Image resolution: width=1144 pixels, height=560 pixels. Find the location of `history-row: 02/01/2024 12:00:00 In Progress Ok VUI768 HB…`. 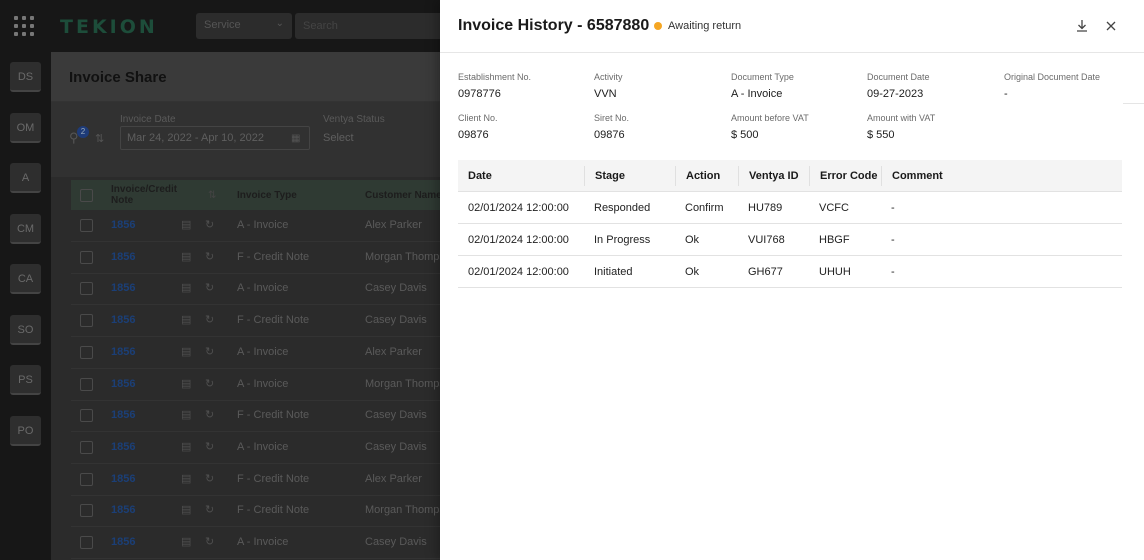

history-row: 02/01/2024 12:00:00 In Progress Ok VUI768 HB… is located at coordinates (790, 240).